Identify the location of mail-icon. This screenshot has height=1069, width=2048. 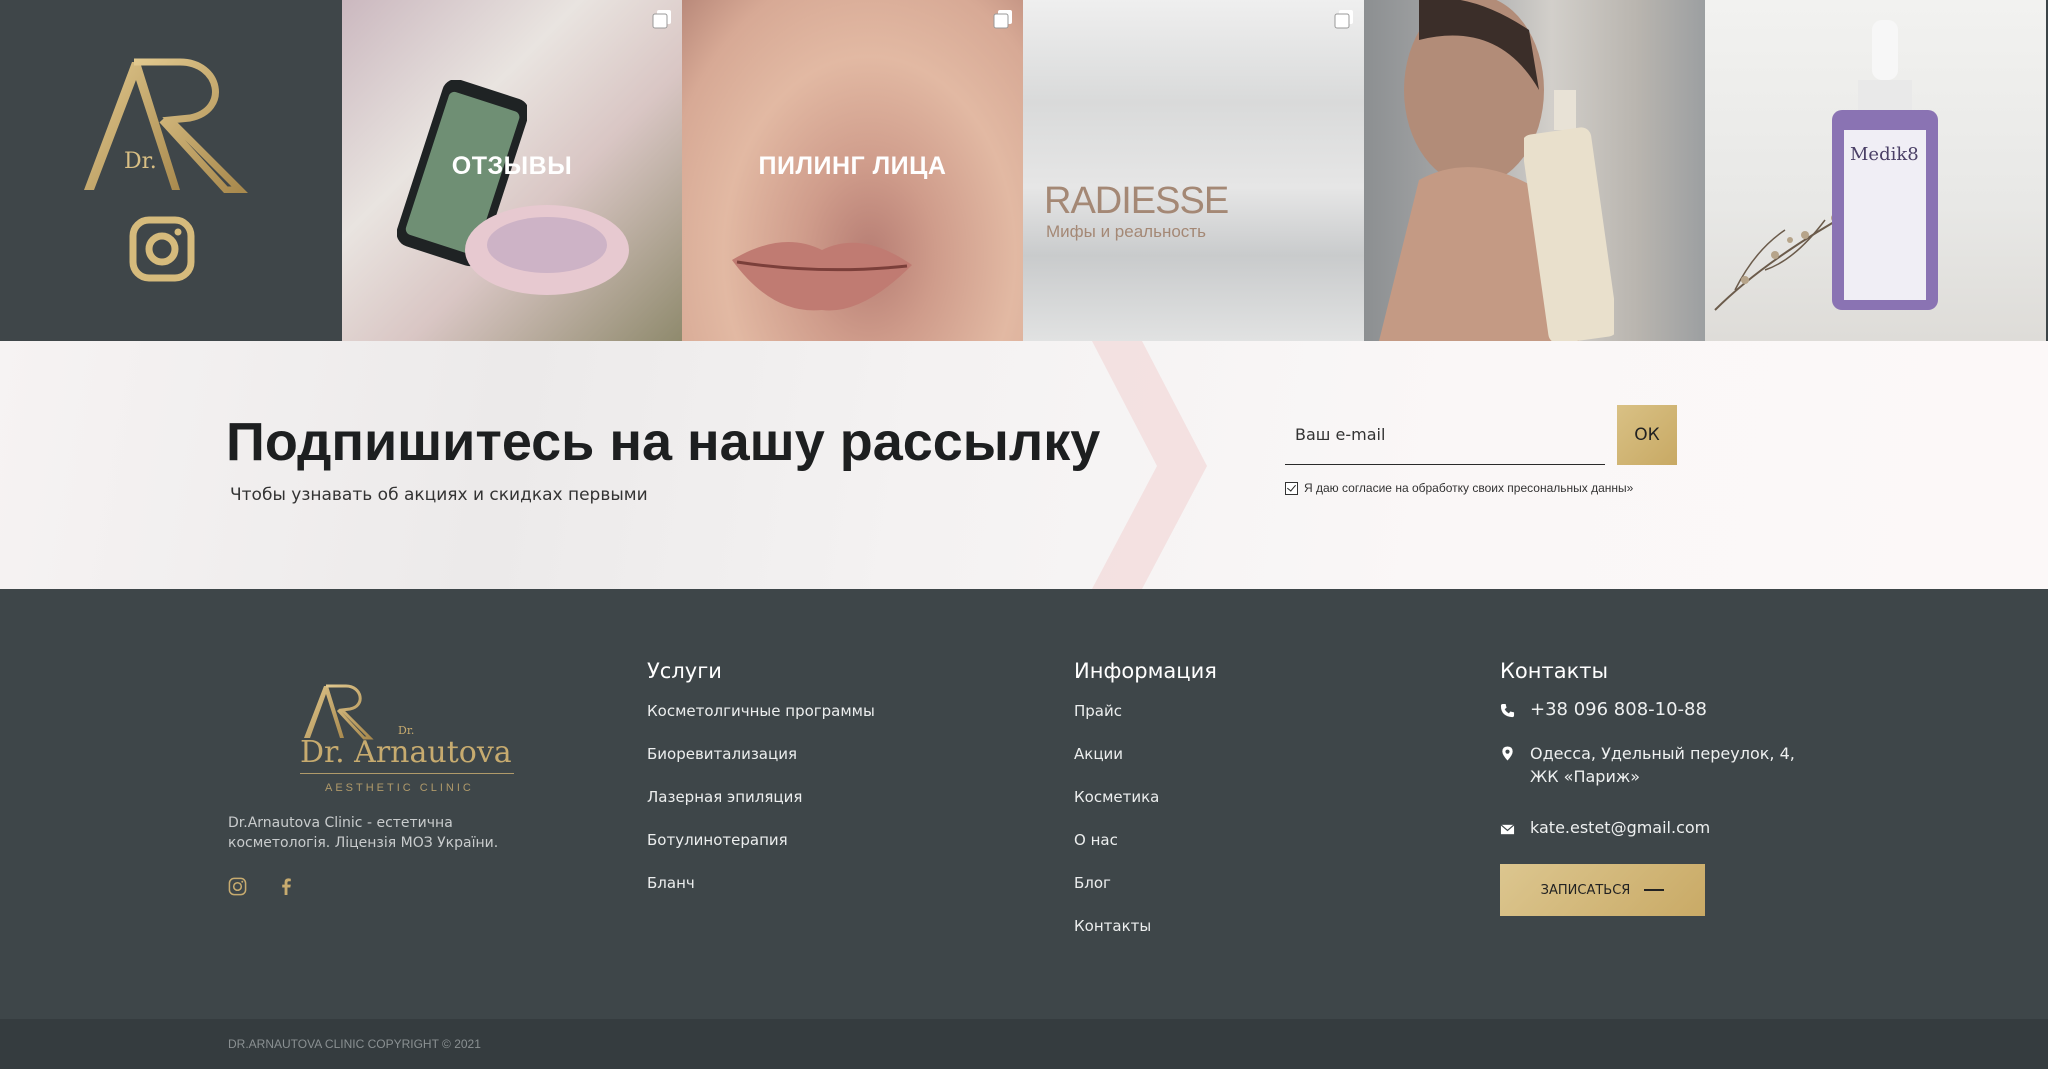
(1507, 829).